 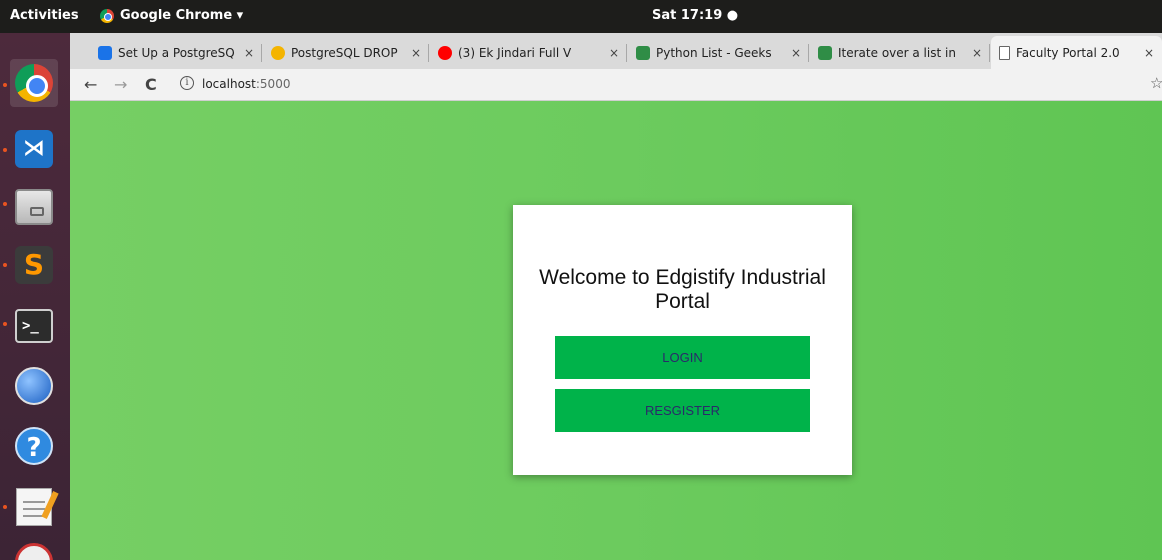 I want to click on page-icon, so click(x=1004, y=52).